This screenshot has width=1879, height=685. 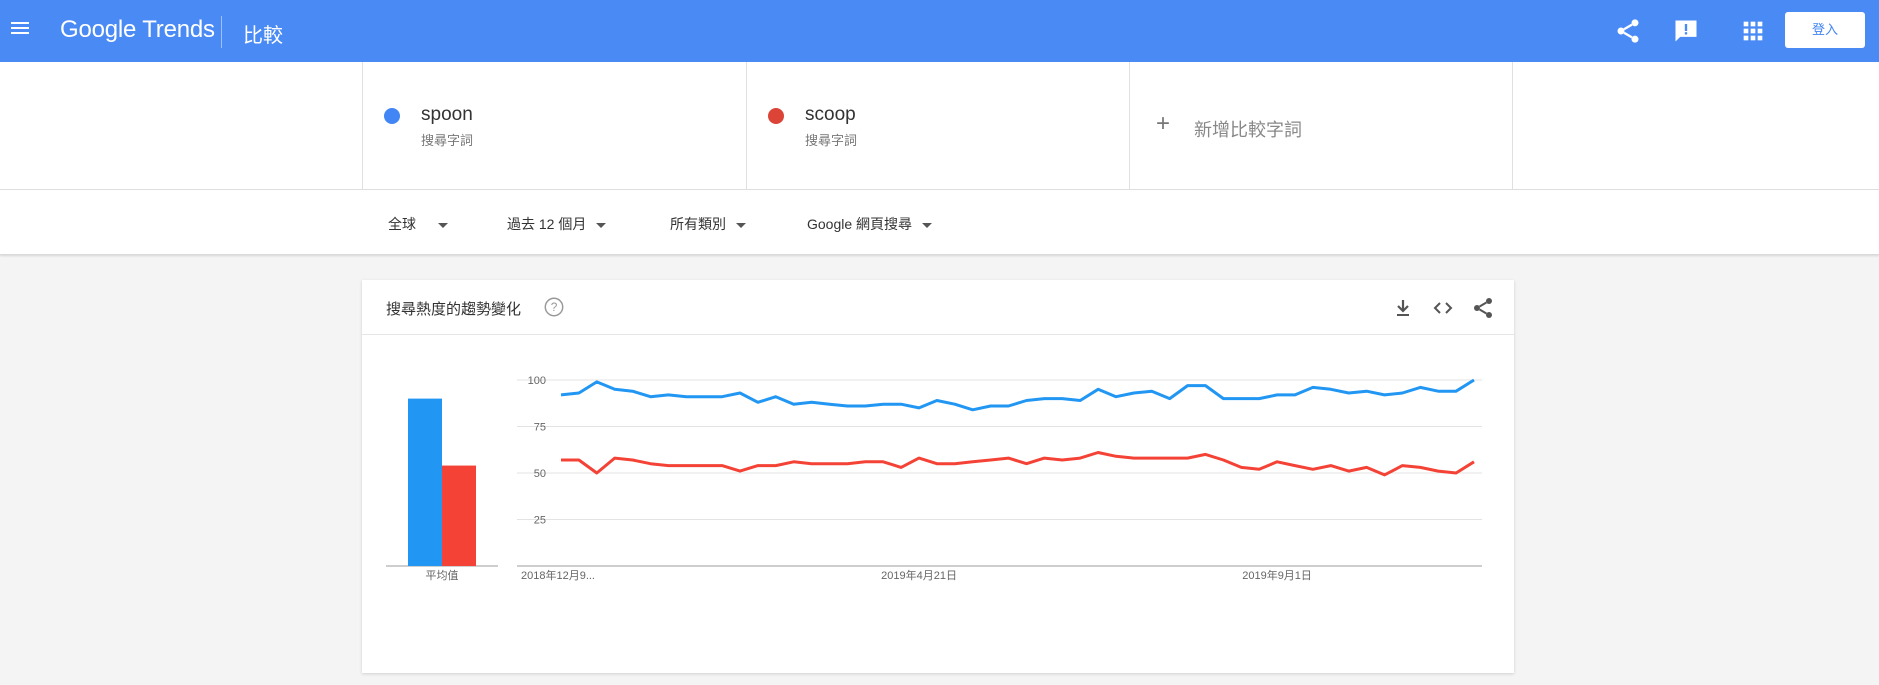 I want to click on help-icon: ?, so click(x=554, y=307).